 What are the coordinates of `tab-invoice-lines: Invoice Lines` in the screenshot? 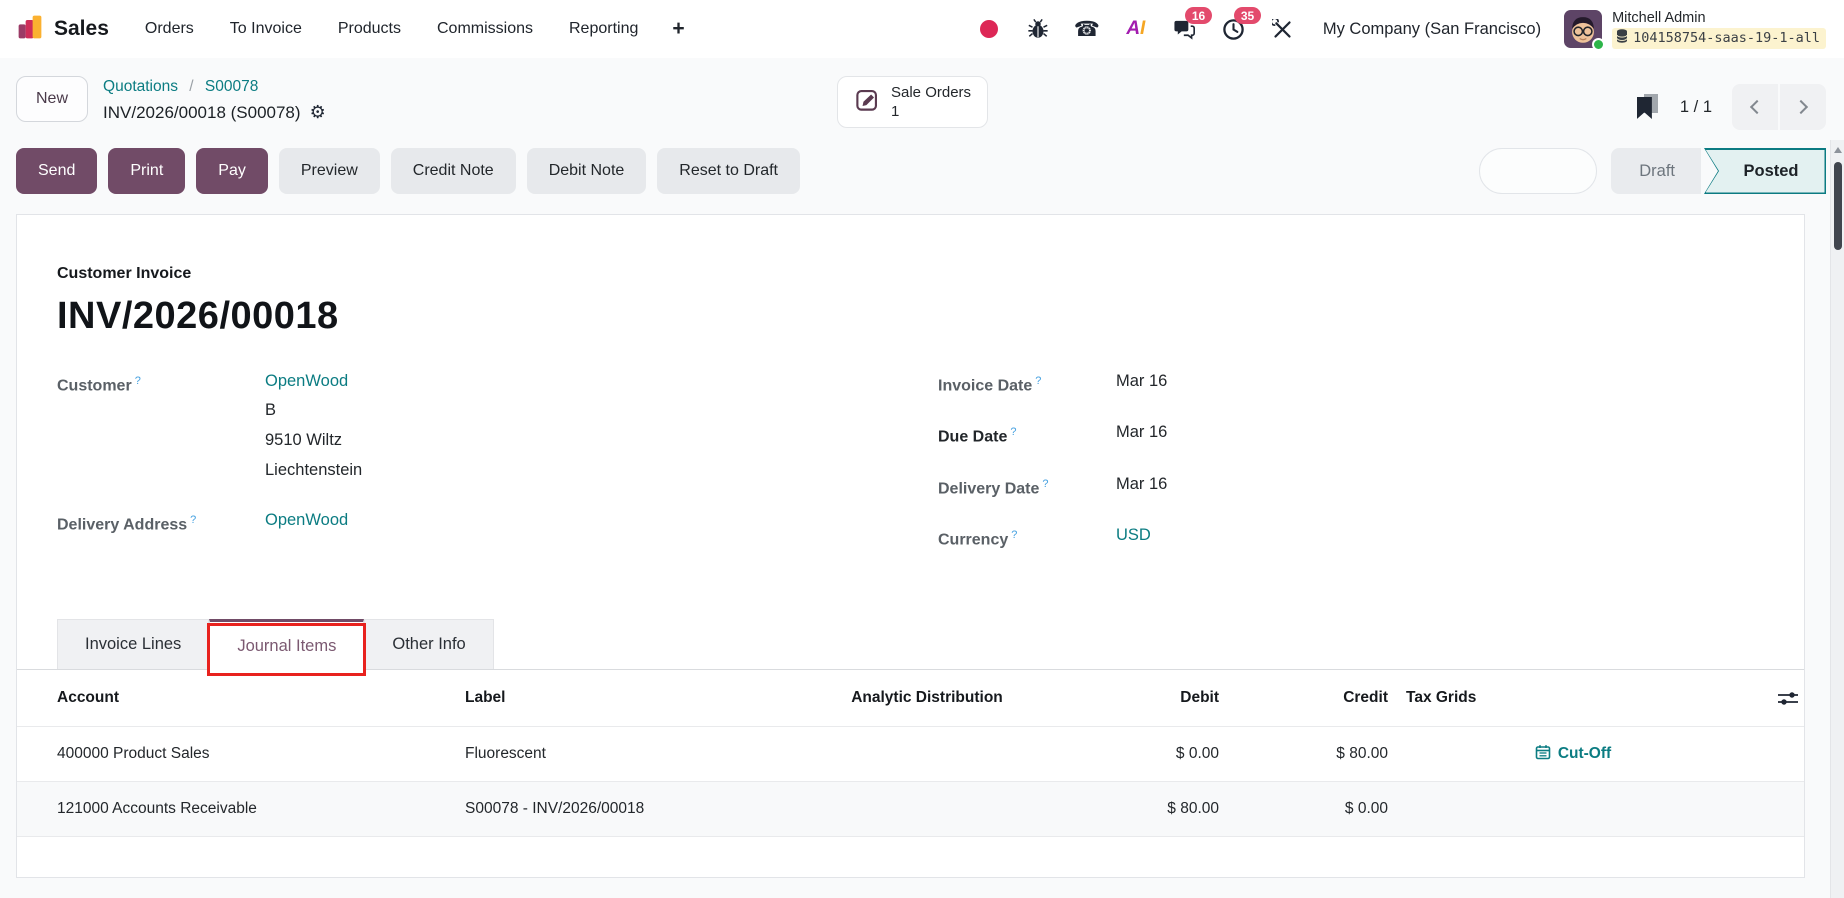 It's located at (133, 644).